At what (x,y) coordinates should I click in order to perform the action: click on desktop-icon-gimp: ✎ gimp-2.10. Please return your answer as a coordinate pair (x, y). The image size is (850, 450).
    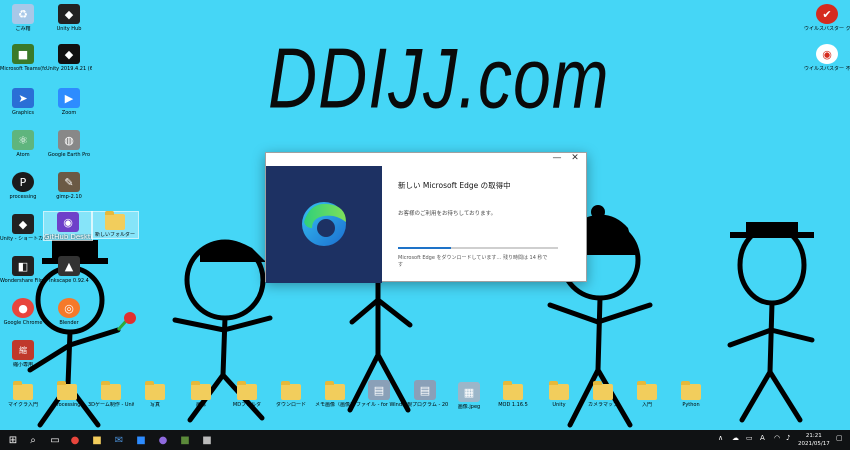
    Looking at the image, I should click on (69, 186).